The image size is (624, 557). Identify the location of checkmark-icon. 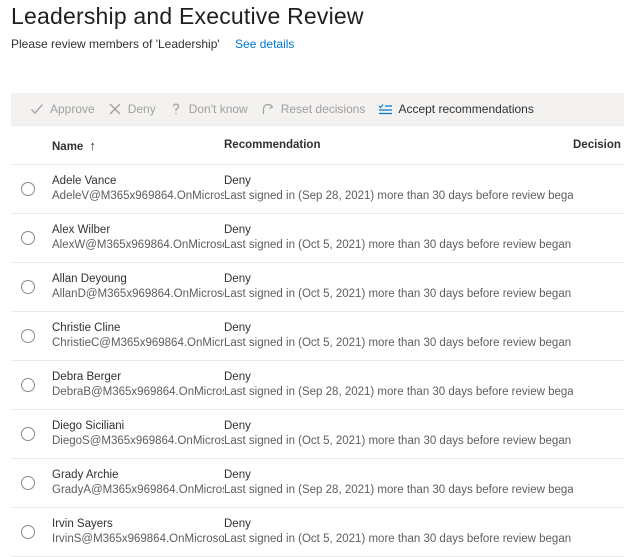
(37, 109).